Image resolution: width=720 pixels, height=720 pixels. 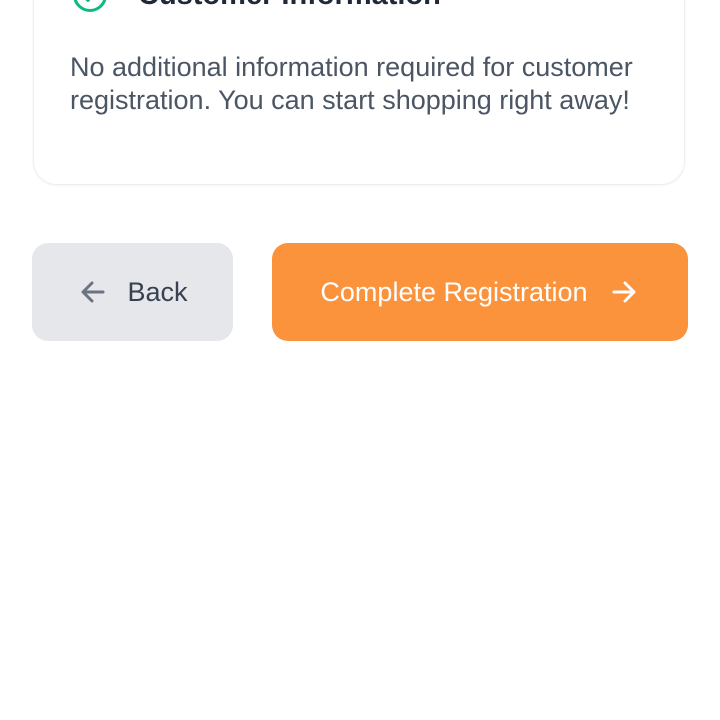 I want to click on complete-registration-button: Complete Registration, so click(x=480, y=292).